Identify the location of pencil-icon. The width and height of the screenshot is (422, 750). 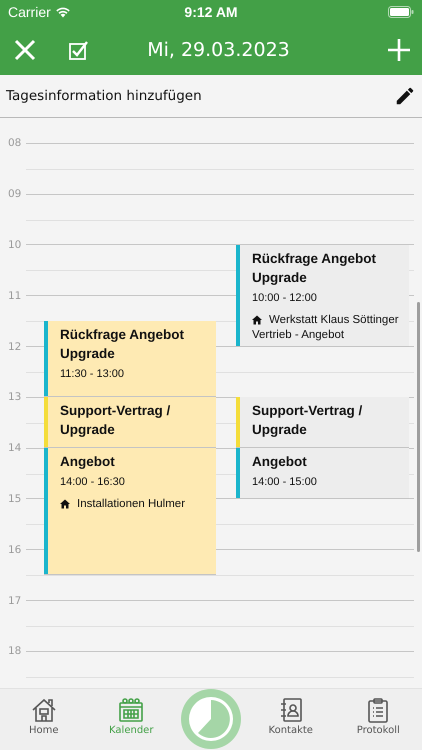
(405, 96).